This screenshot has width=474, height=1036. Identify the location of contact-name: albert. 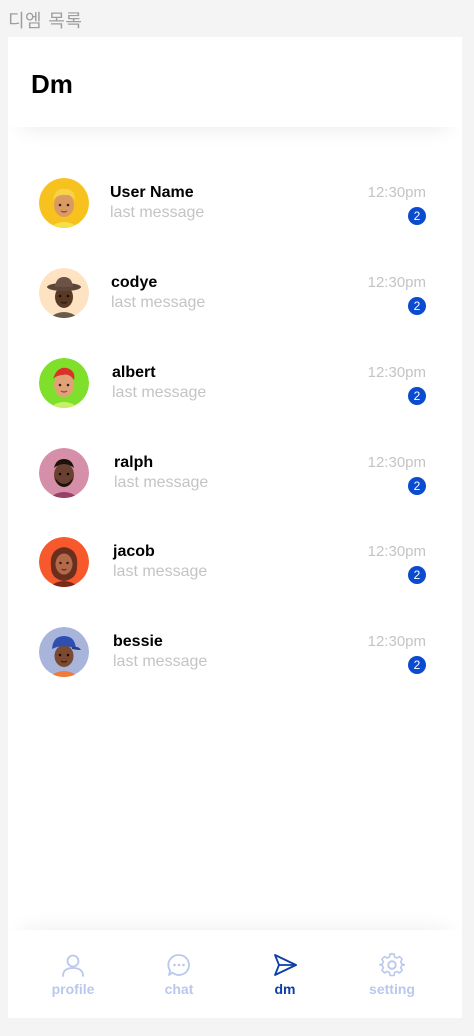
(134, 372).